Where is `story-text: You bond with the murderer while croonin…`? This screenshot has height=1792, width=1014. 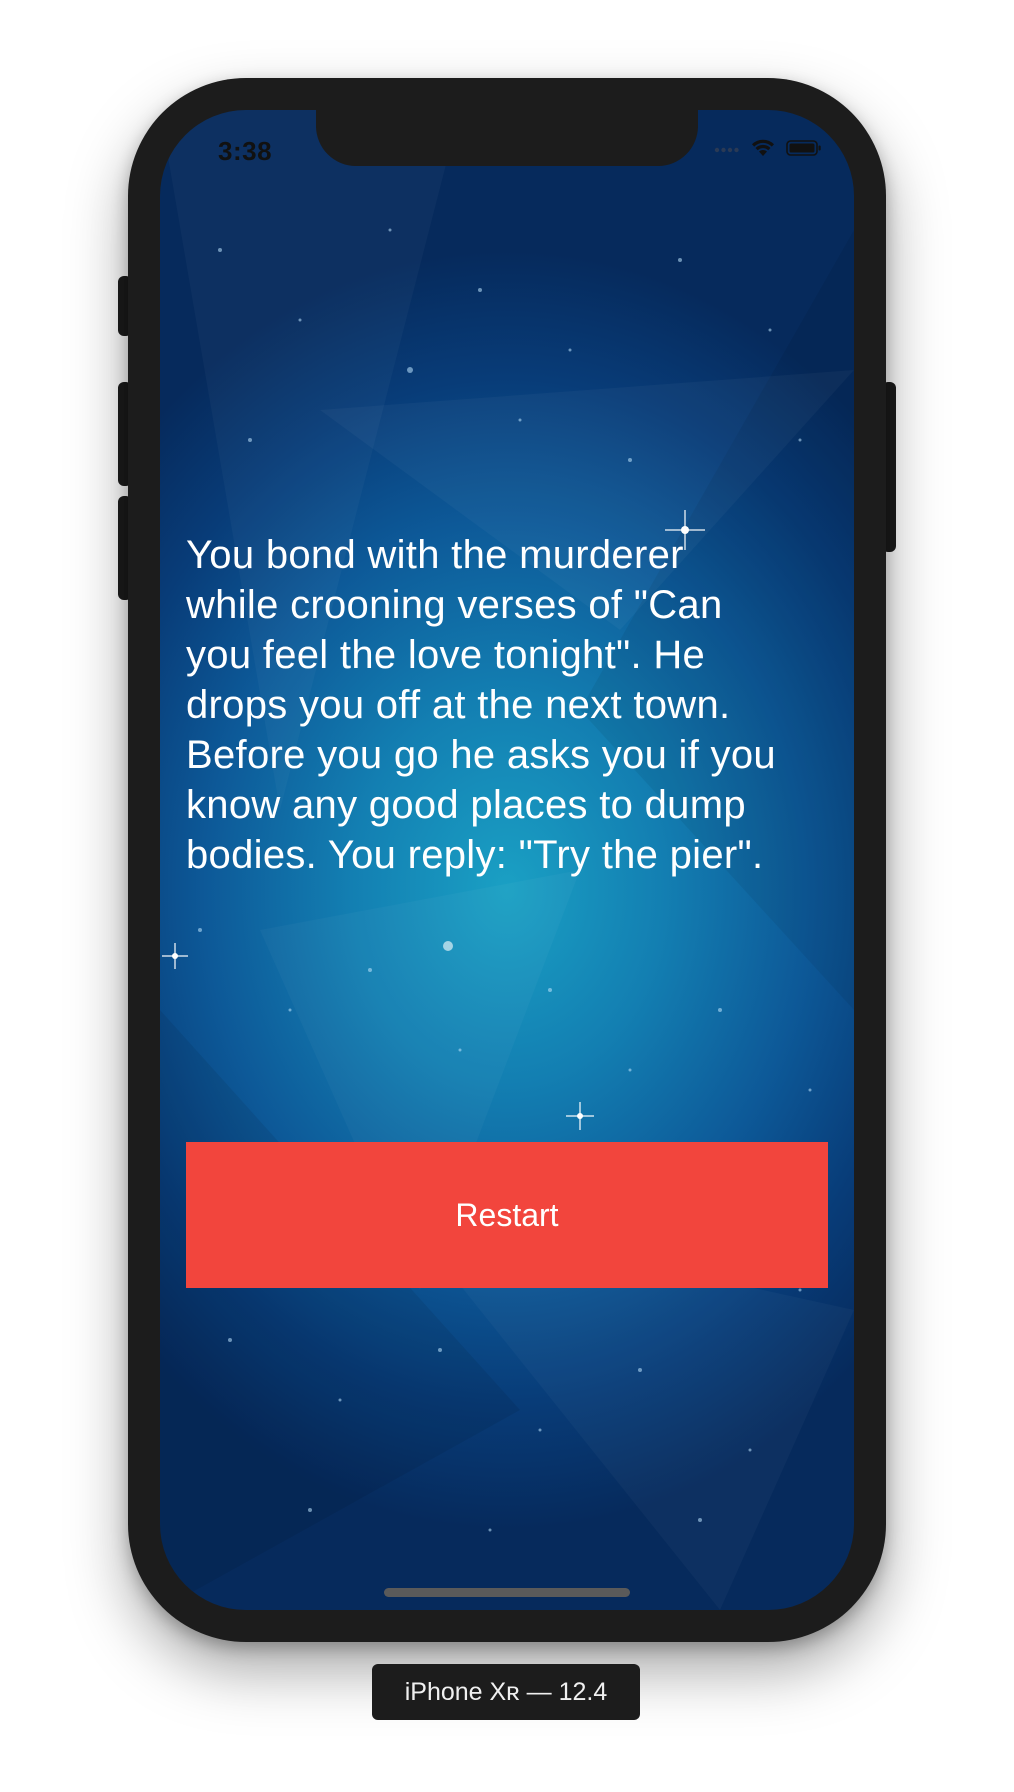
story-text: You bond with the murderer while croonin… is located at coordinates (481, 705).